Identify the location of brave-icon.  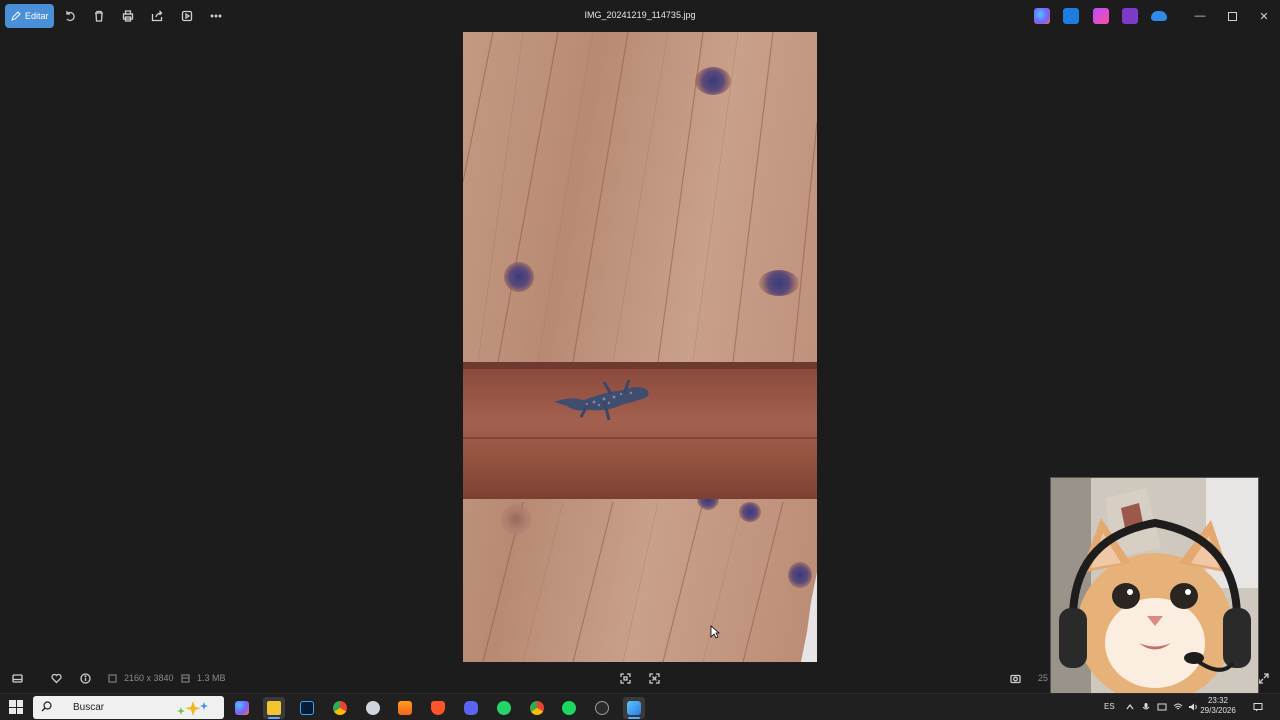
(438, 708).